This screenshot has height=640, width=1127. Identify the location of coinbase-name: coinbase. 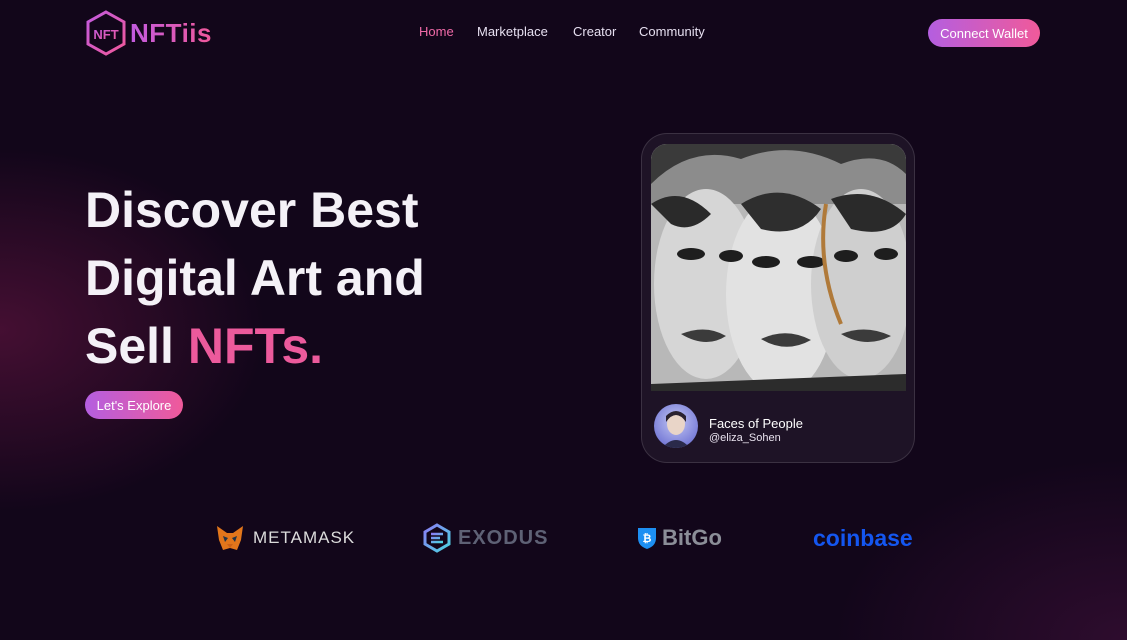
(863, 537).